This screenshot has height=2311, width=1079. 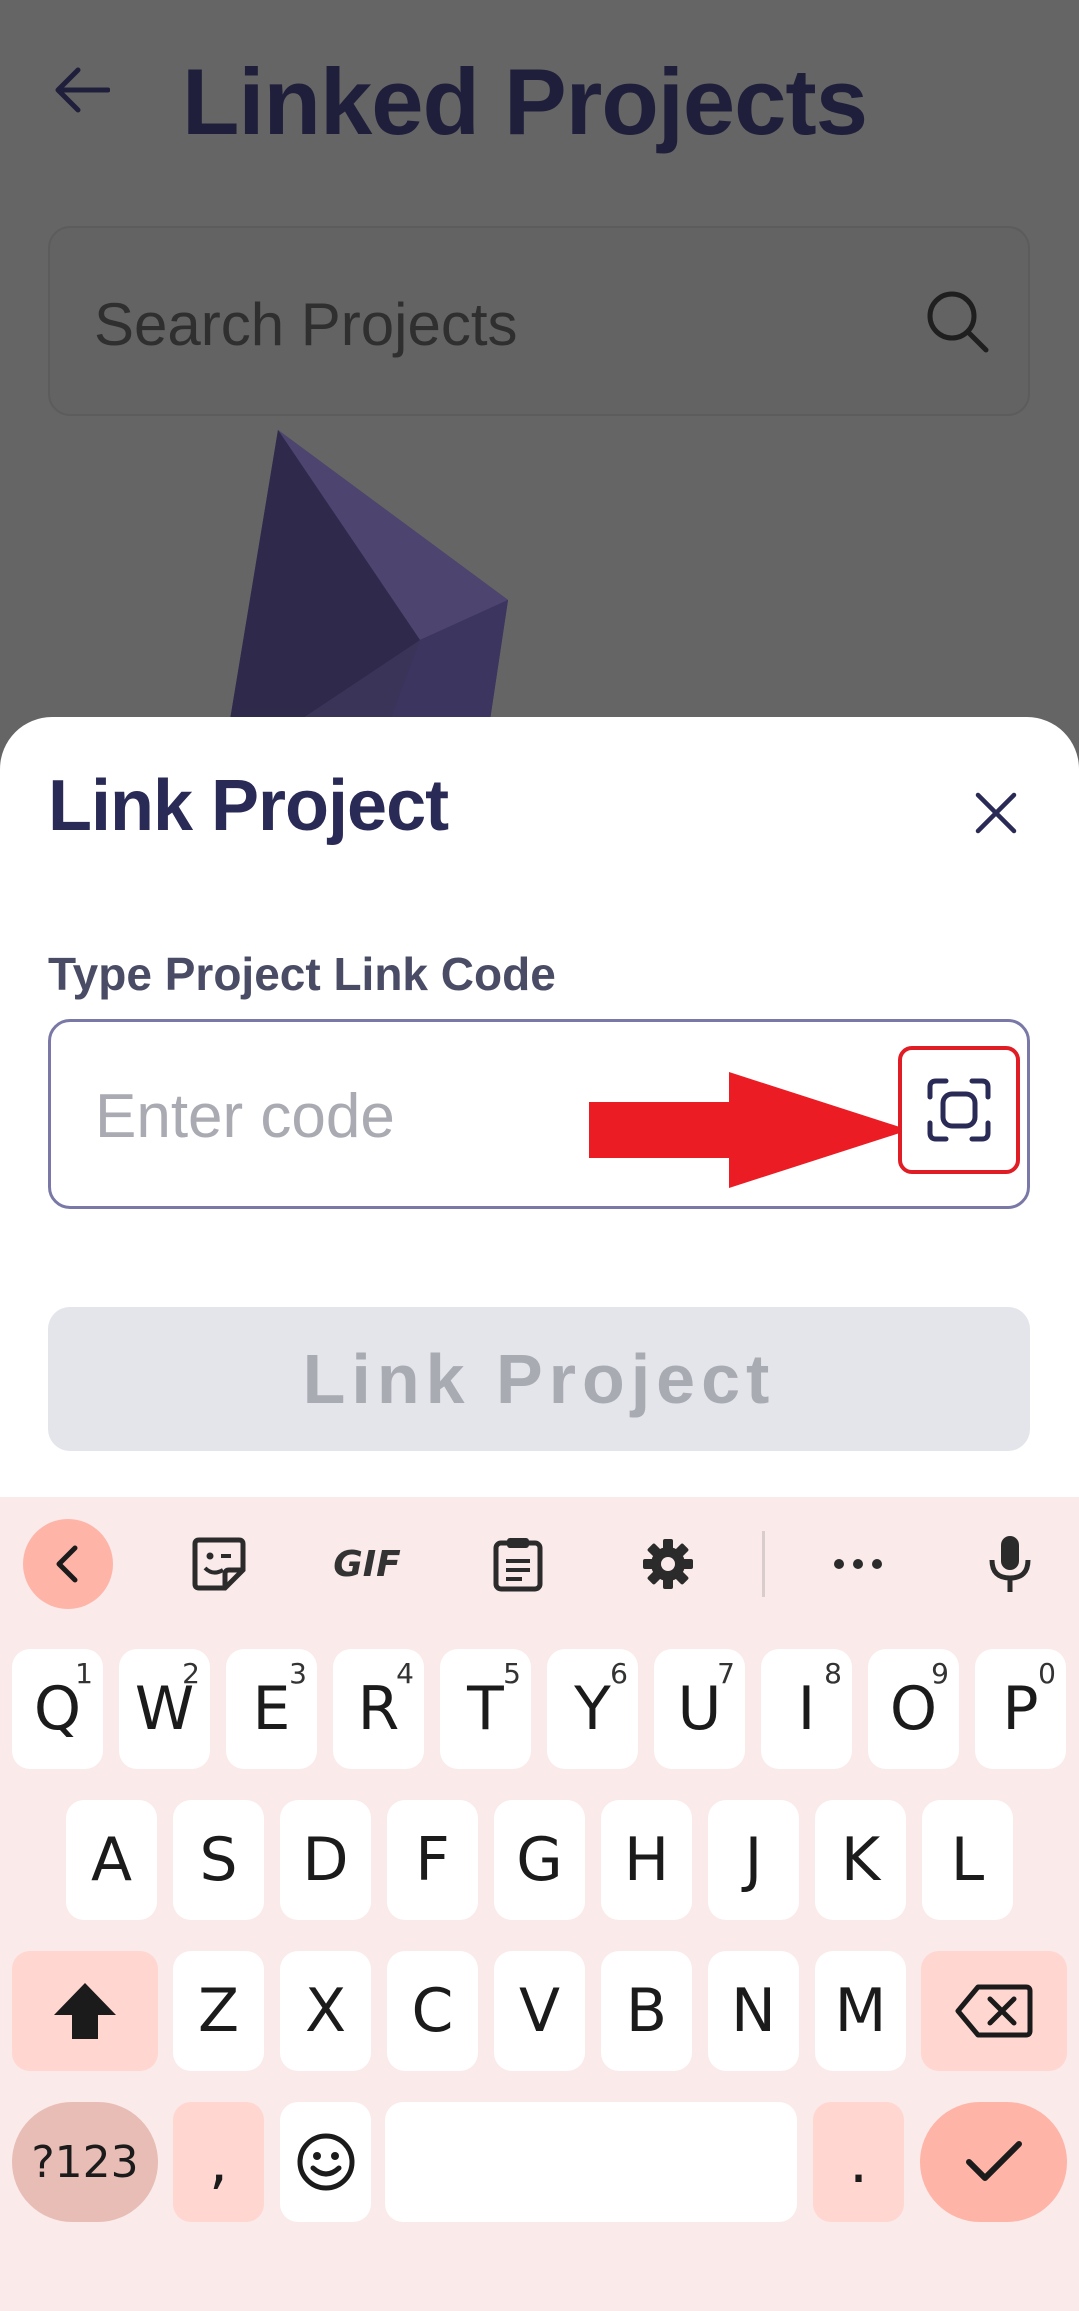 I want to click on app-header: Linked Projects, so click(x=539, y=105).